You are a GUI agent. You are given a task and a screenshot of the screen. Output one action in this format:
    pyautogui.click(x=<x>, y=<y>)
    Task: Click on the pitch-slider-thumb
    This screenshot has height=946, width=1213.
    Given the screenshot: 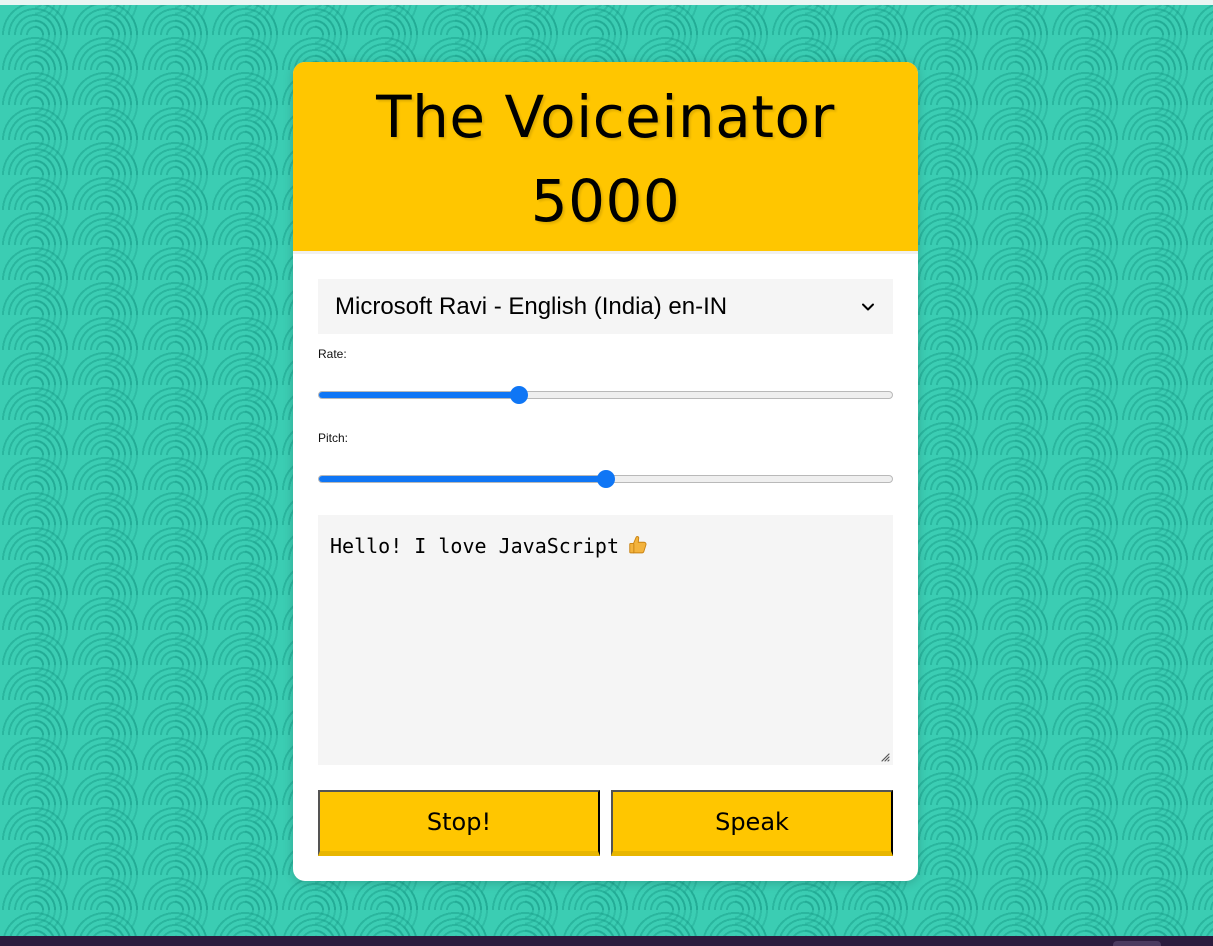 What is the action you would take?
    pyautogui.click(x=605, y=479)
    